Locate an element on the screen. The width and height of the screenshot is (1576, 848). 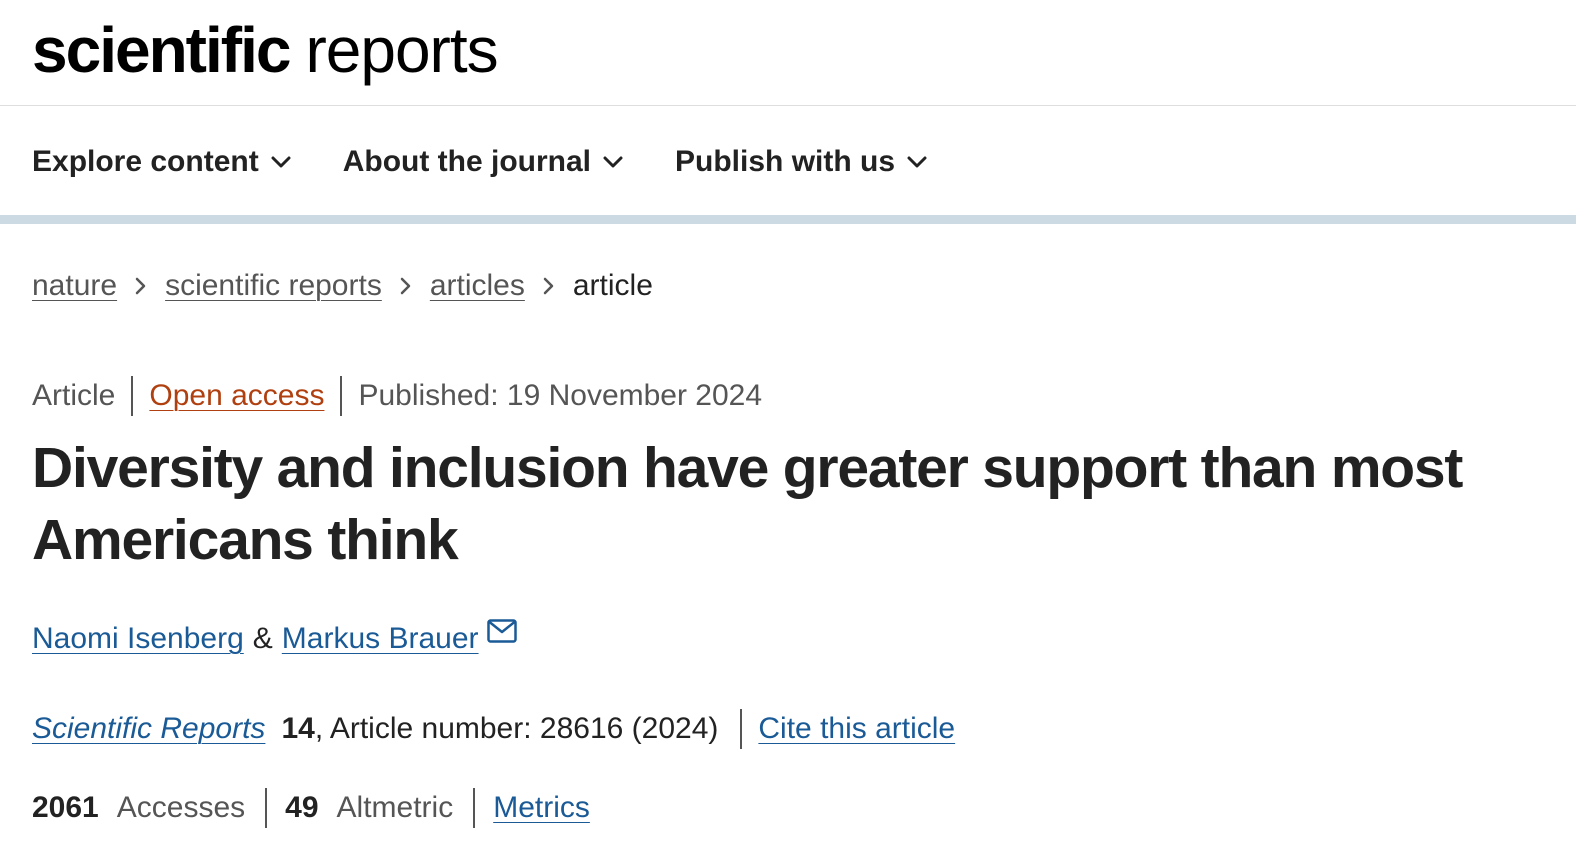
header-divider is located at coordinates (788, 105).